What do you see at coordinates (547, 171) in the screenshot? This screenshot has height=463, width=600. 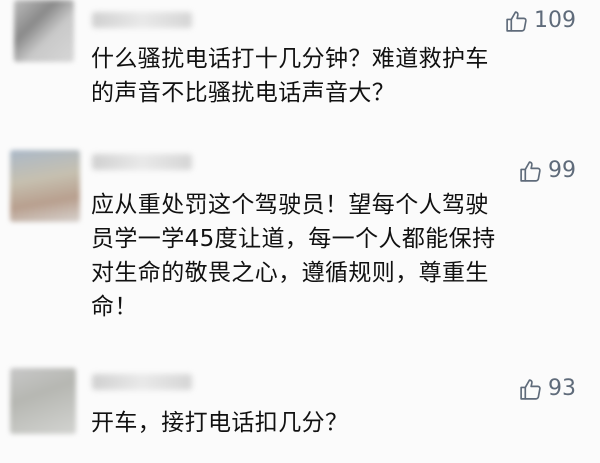 I see `like-button: 99` at bounding box center [547, 171].